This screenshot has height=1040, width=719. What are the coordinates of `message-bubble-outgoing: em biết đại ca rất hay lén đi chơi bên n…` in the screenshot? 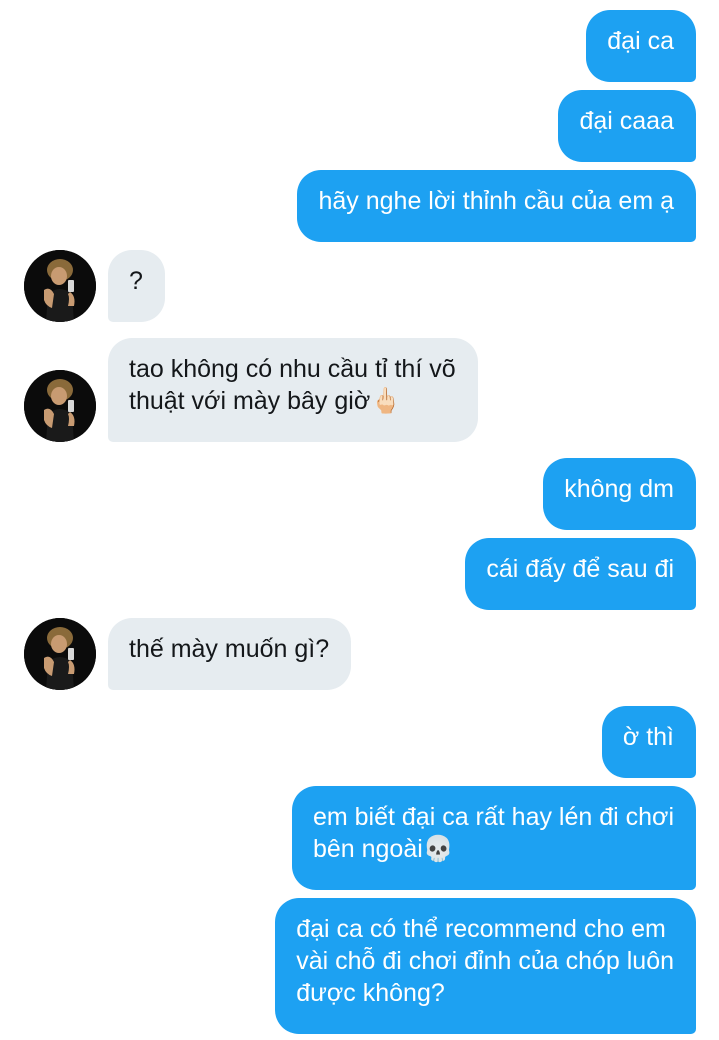 It's located at (493, 838).